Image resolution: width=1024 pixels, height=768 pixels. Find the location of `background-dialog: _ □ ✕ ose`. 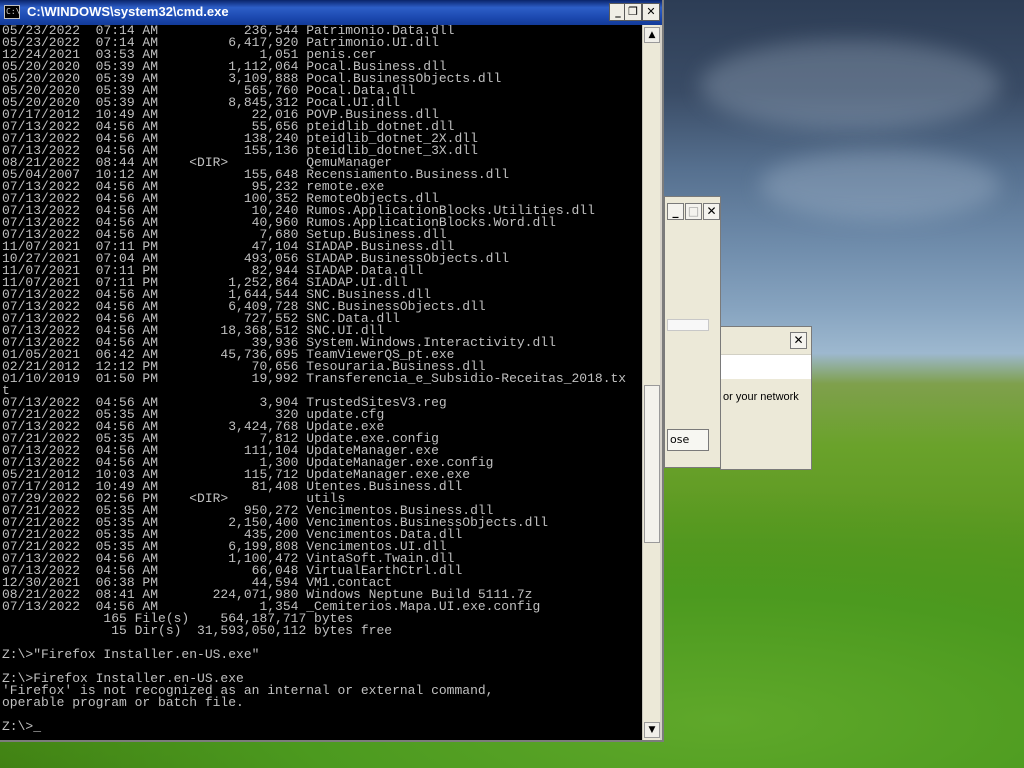

background-dialog: _ □ ✕ ose is located at coordinates (692, 332).